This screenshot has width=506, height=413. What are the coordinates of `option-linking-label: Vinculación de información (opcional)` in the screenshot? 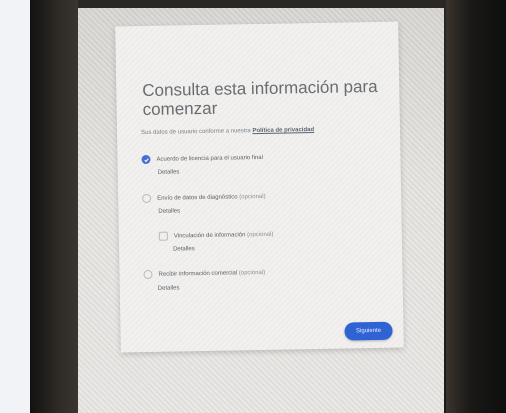 It's located at (223, 235).